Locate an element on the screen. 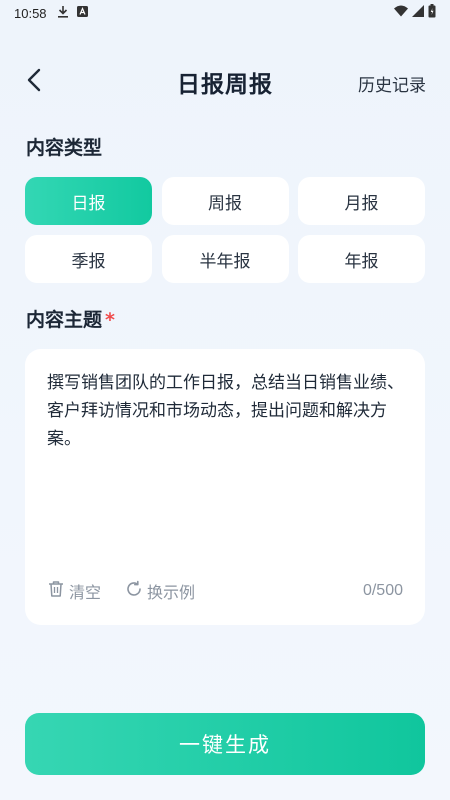  type-option-yearly: 年报 is located at coordinates (361, 259).